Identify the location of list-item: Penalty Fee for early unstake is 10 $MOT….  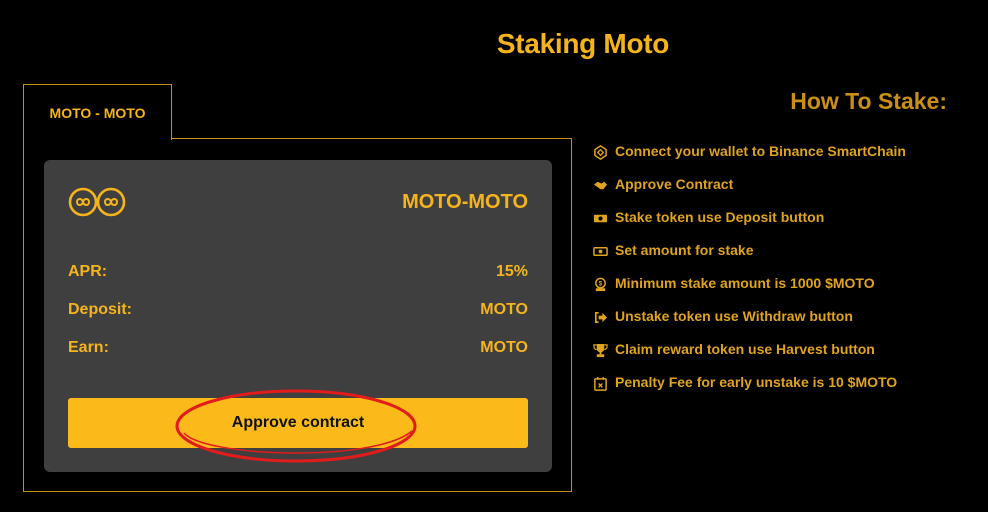
(749, 390).